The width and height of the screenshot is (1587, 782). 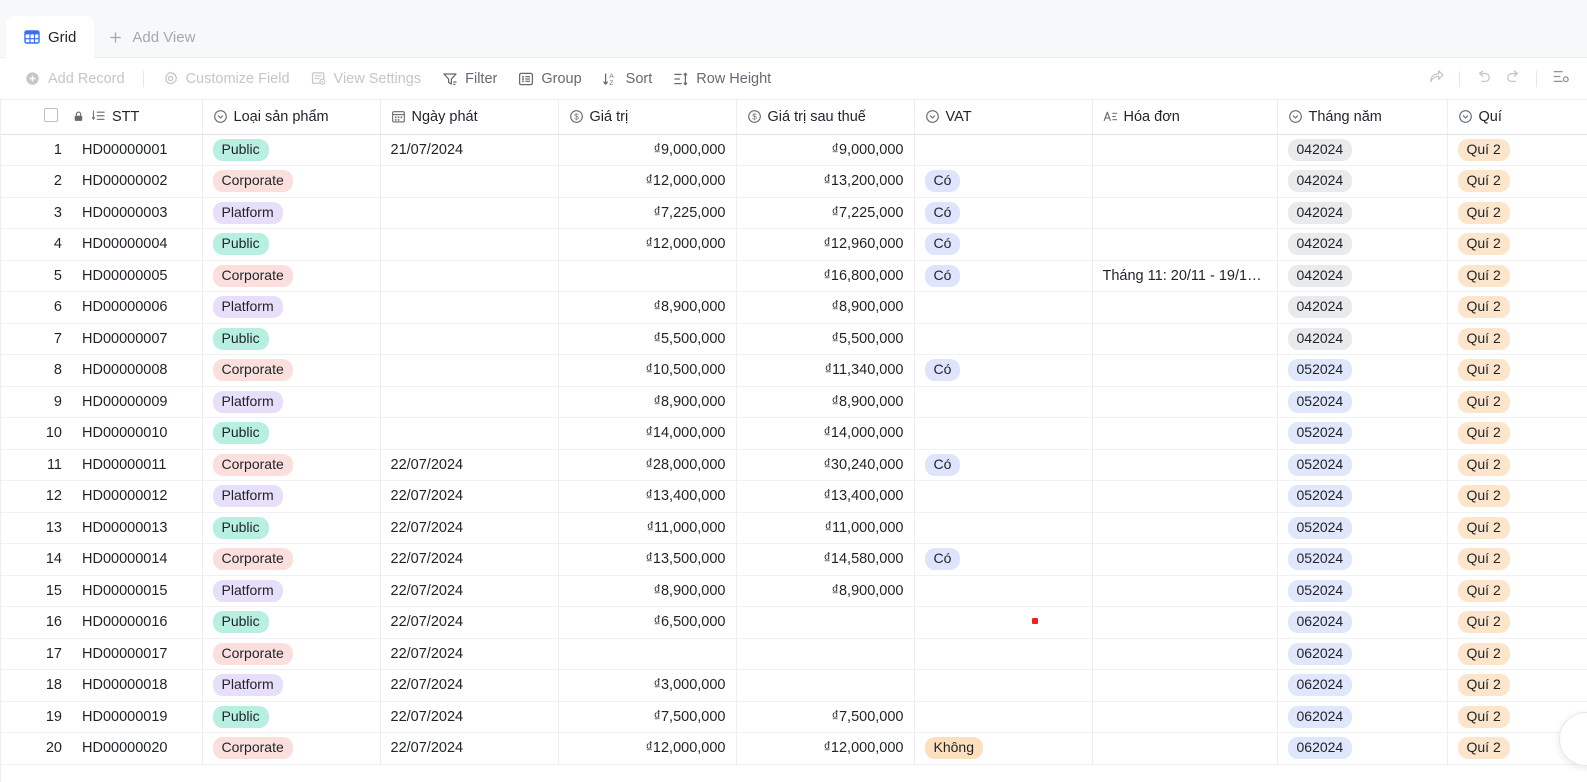 What do you see at coordinates (137, 213) in the screenshot?
I see `cell-stt: HD00000003` at bounding box center [137, 213].